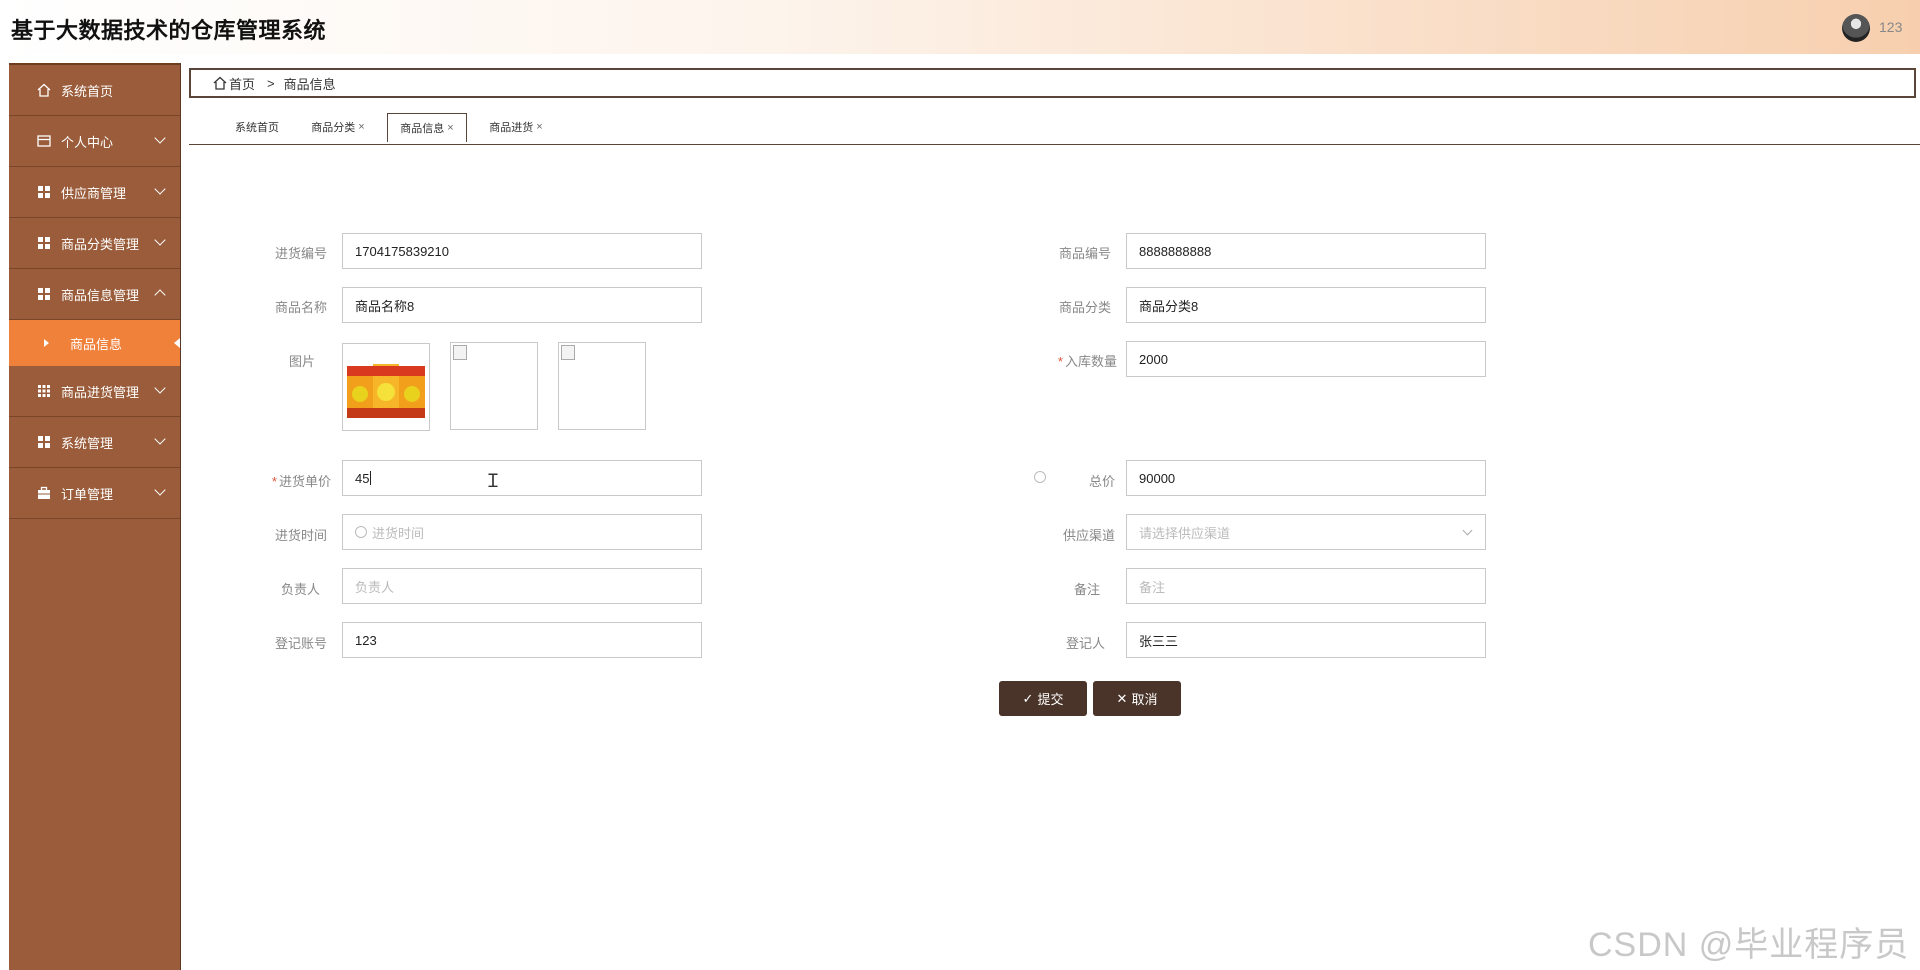 Image resolution: width=1920 pixels, height=970 pixels. What do you see at coordinates (1306, 478) in the screenshot?
I see `total-input: 90000` at bounding box center [1306, 478].